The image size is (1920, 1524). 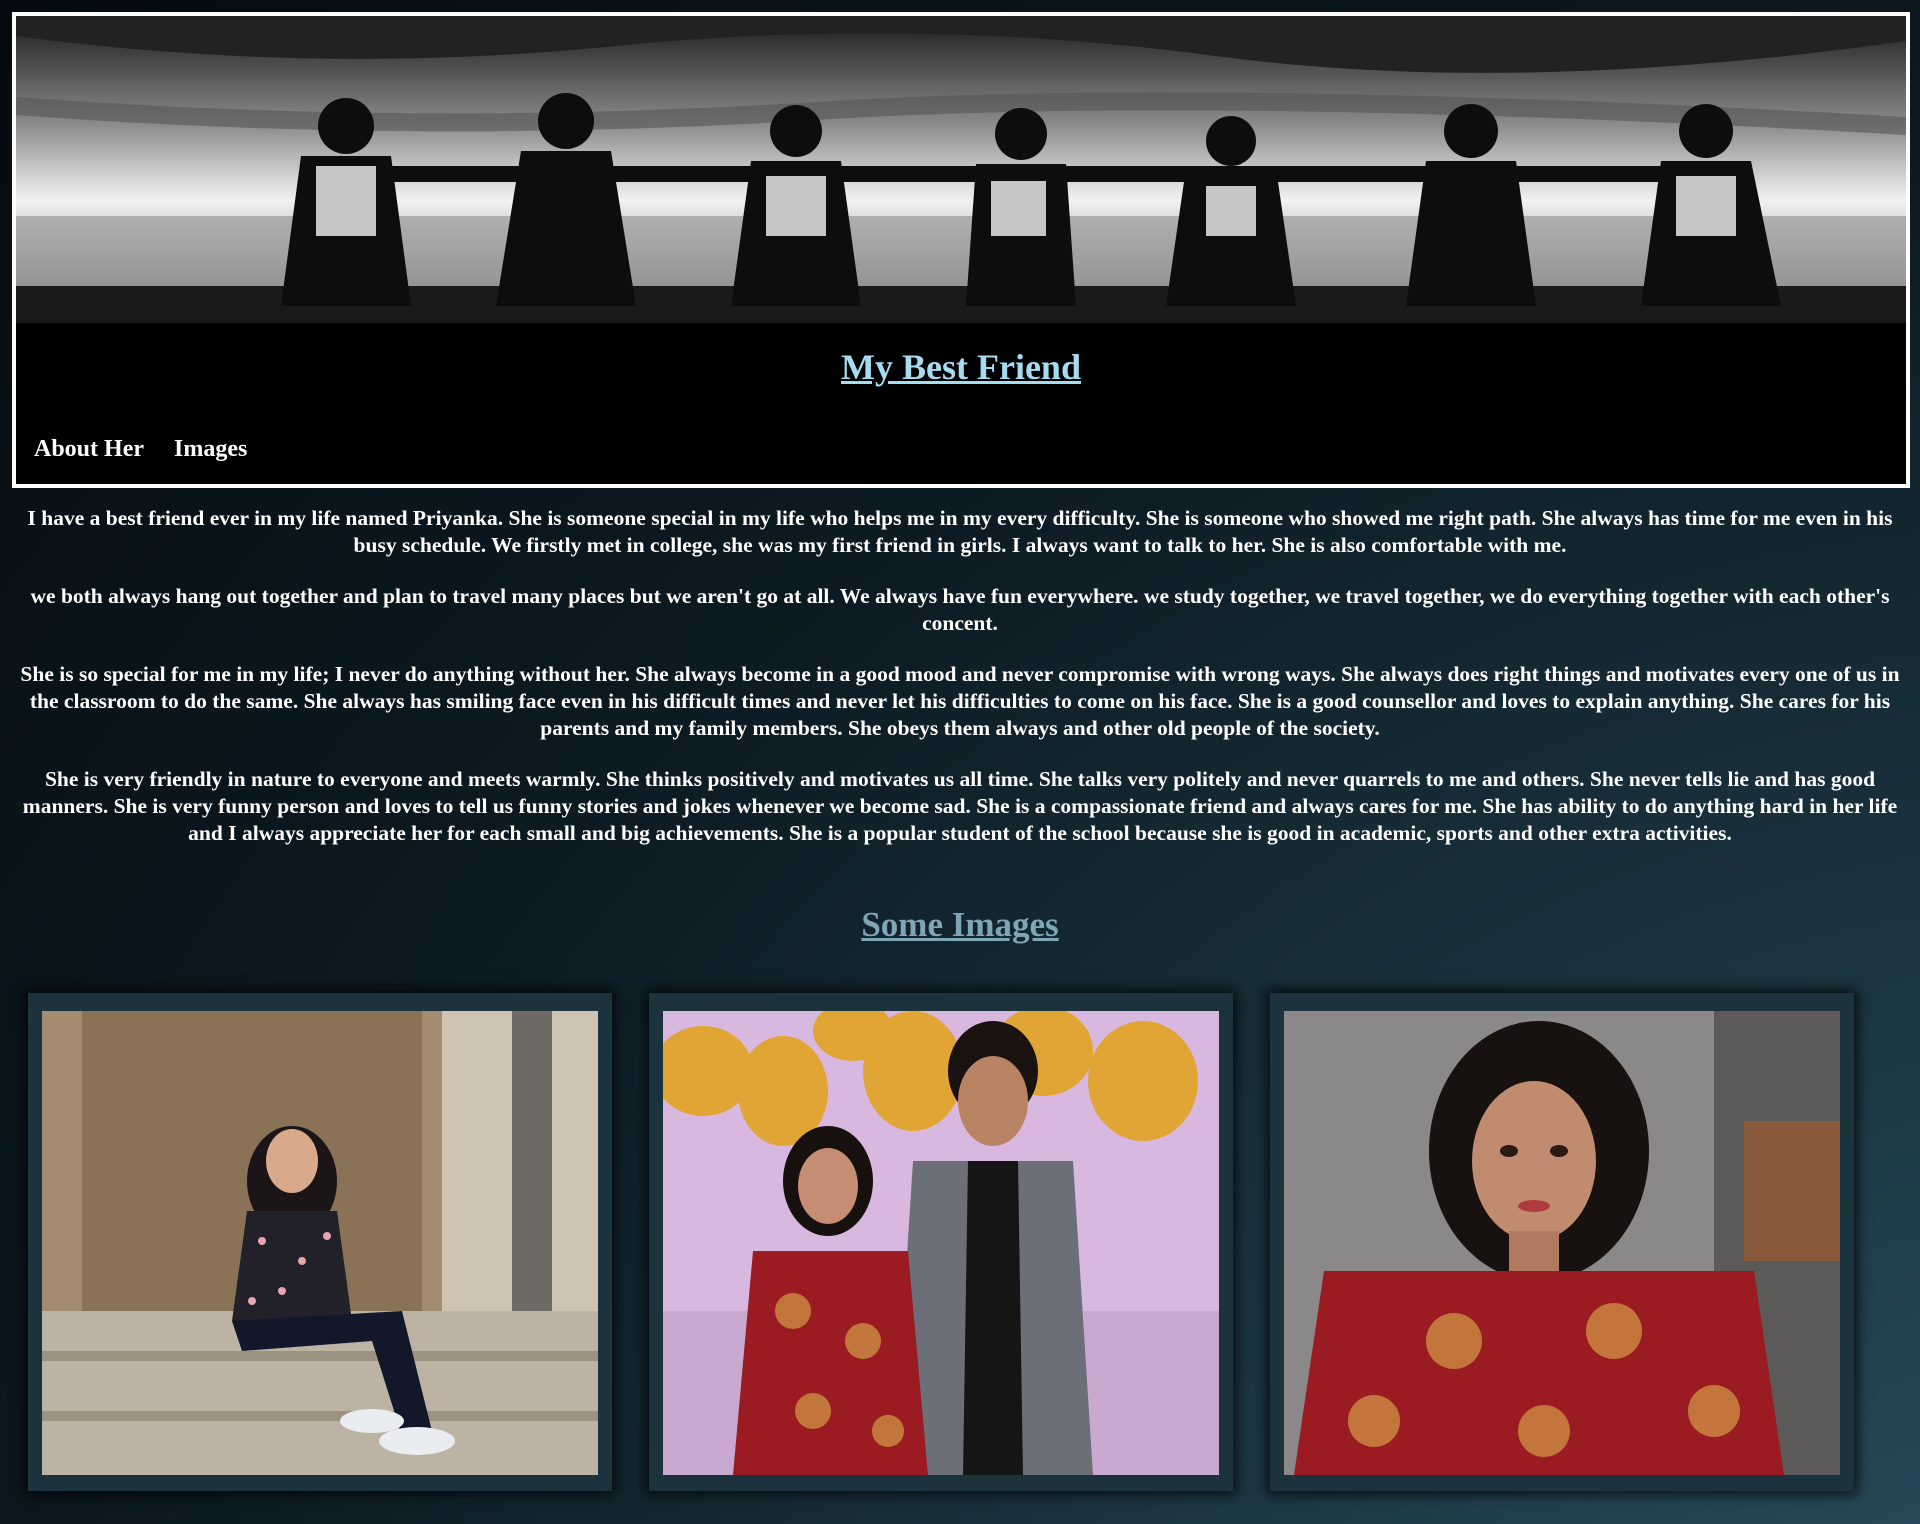 I want to click on main-nav: About Her Images, so click(x=140, y=449).